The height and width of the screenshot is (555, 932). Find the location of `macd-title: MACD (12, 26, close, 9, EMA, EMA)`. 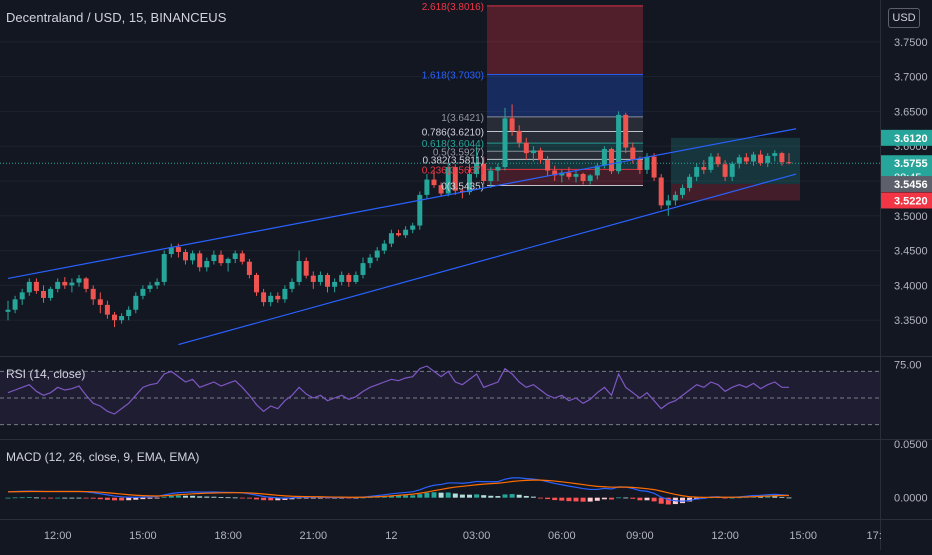

macd-title: MACD (12, 26, close, 9, EMA, EMA) is located at coordinates (102, 457).